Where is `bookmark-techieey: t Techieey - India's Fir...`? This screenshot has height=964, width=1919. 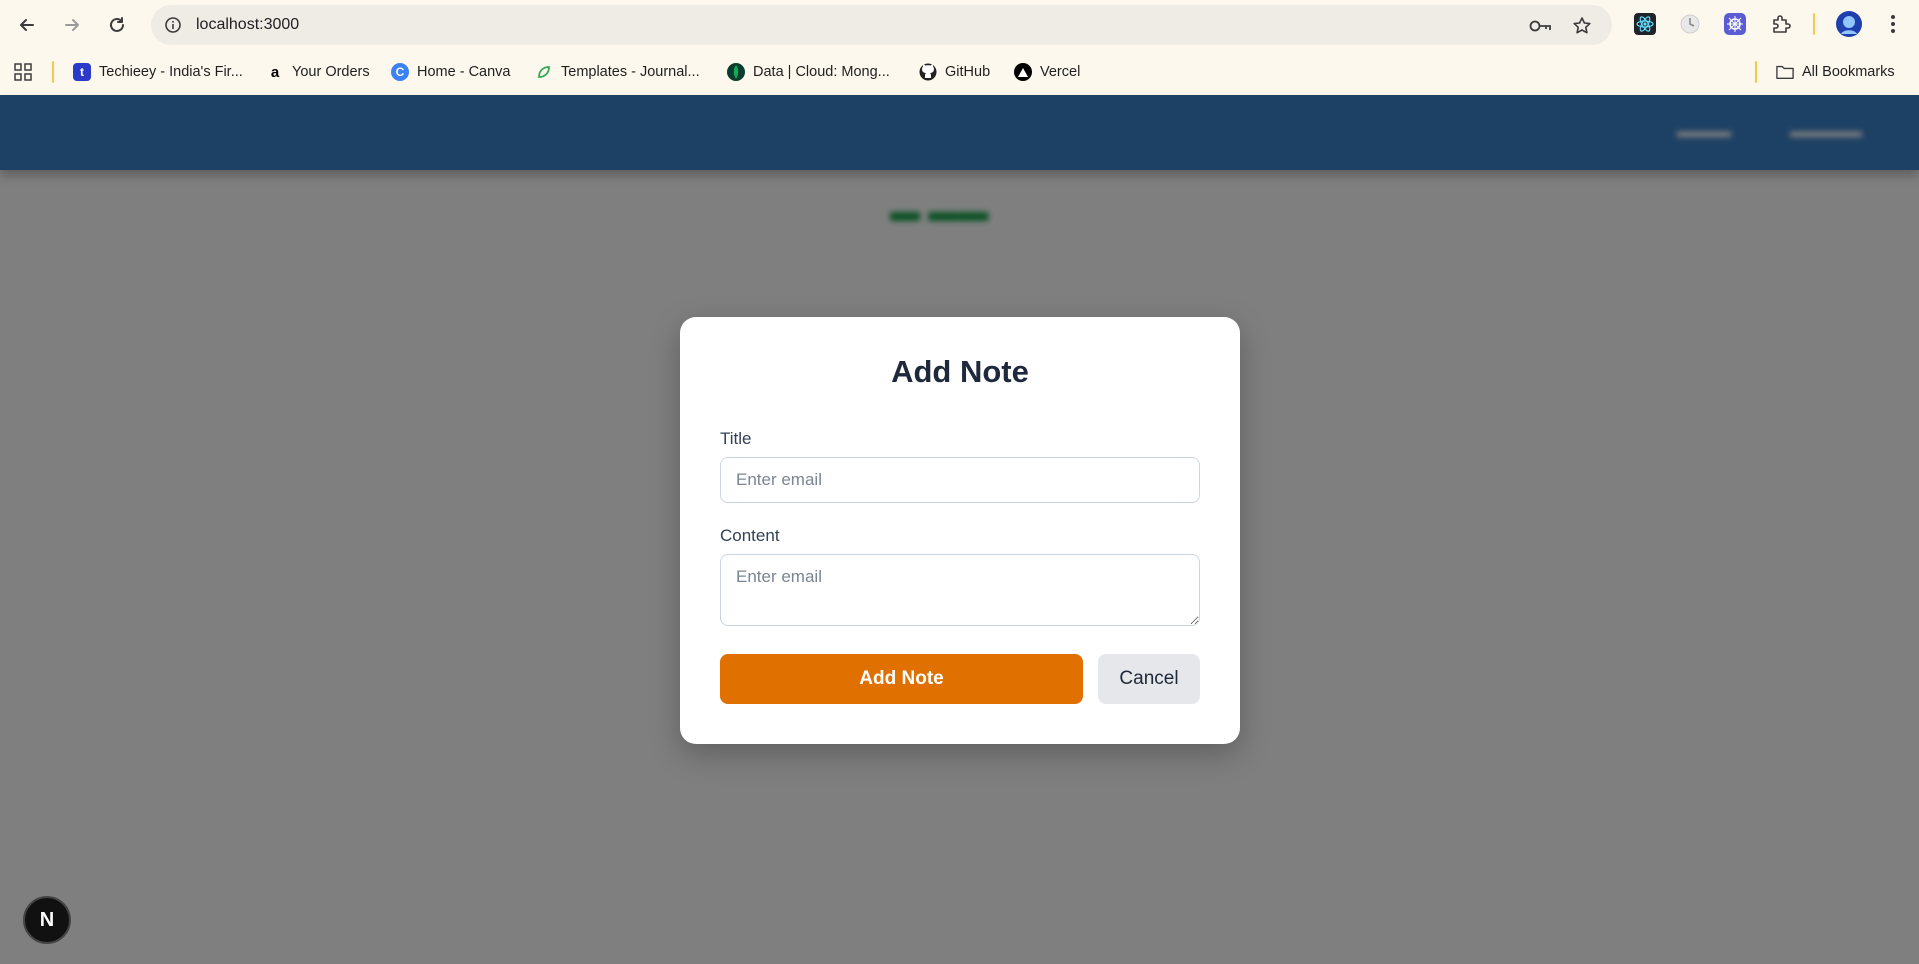
bookmark-techieey: t Techieey - India's Fir... is located at coordinates (158, 72).